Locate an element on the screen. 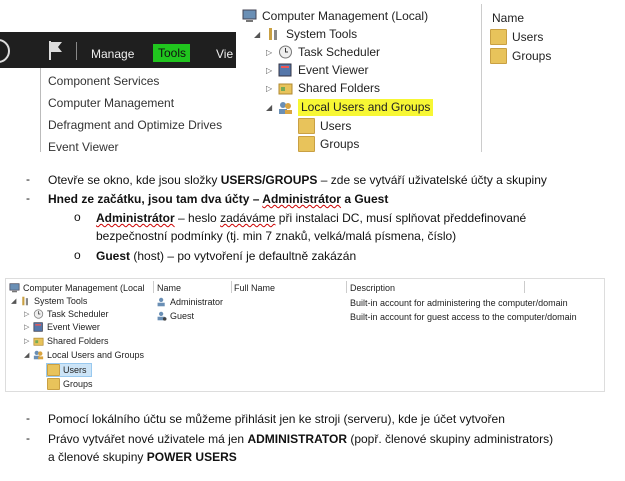 This screenshot has width=625, height=481. bullet-text: a členové skupiny is located at coordinates (97, 457).